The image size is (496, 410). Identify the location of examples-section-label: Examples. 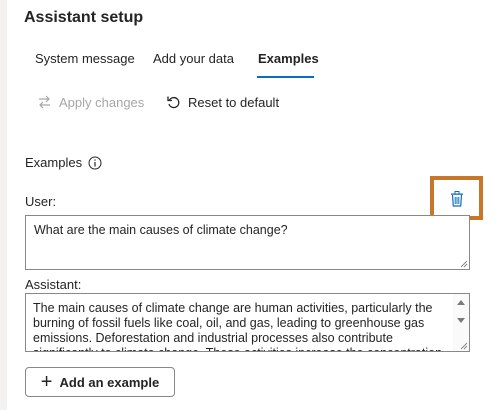
(63, 162).